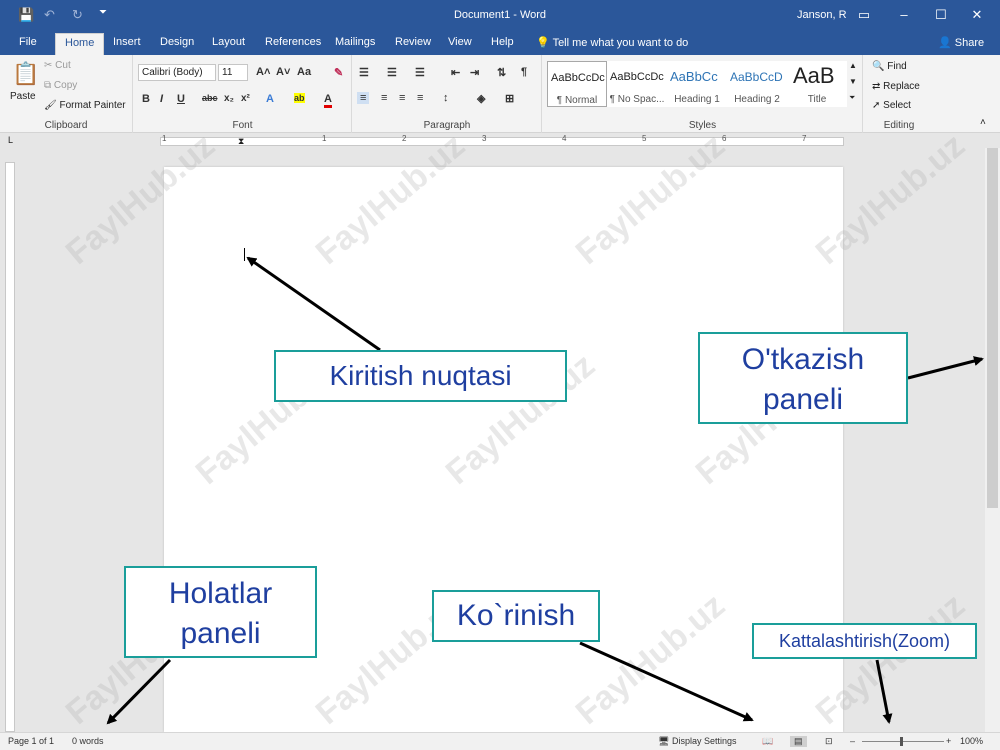 This screenshot has height=750, width=1000. What do you see at coordinates (413, 42) in the screenshot?
I see `tab-review: Review` at bounding box center [413, 42].